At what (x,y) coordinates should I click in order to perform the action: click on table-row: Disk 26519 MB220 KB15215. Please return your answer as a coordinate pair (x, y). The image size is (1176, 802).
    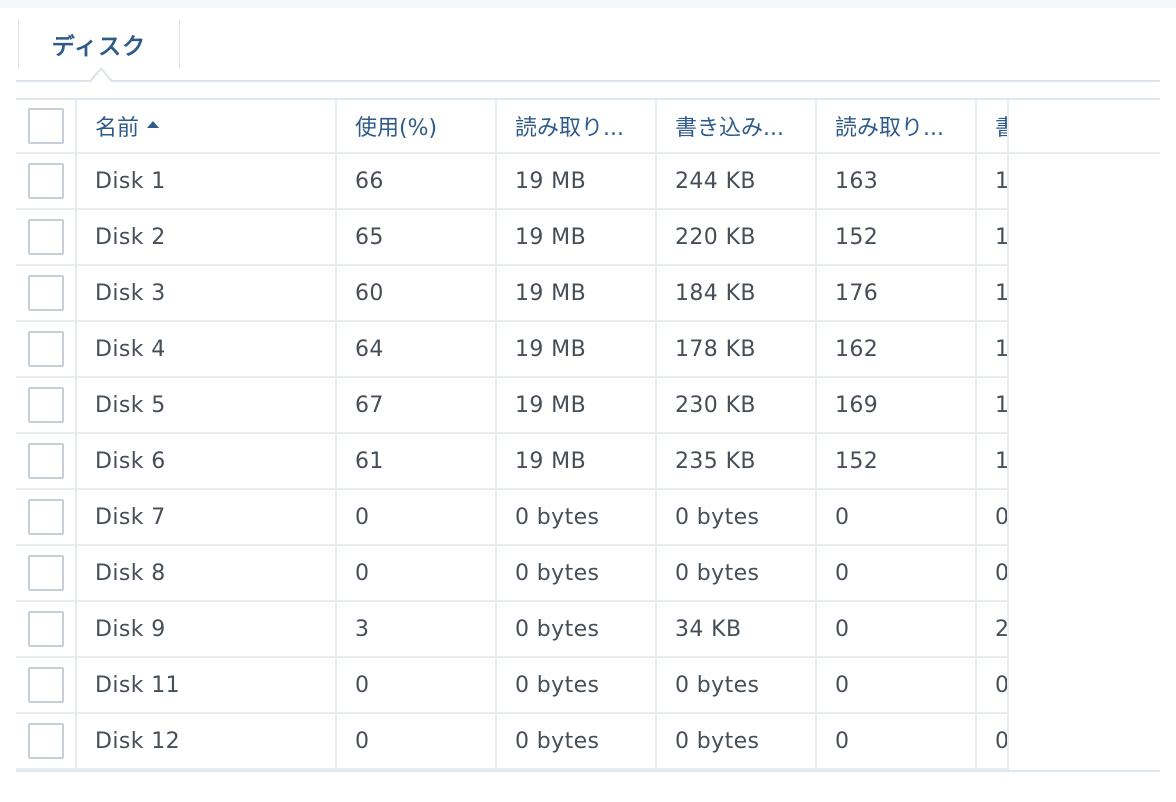
    Looking at the image, I should click on (588, 237).